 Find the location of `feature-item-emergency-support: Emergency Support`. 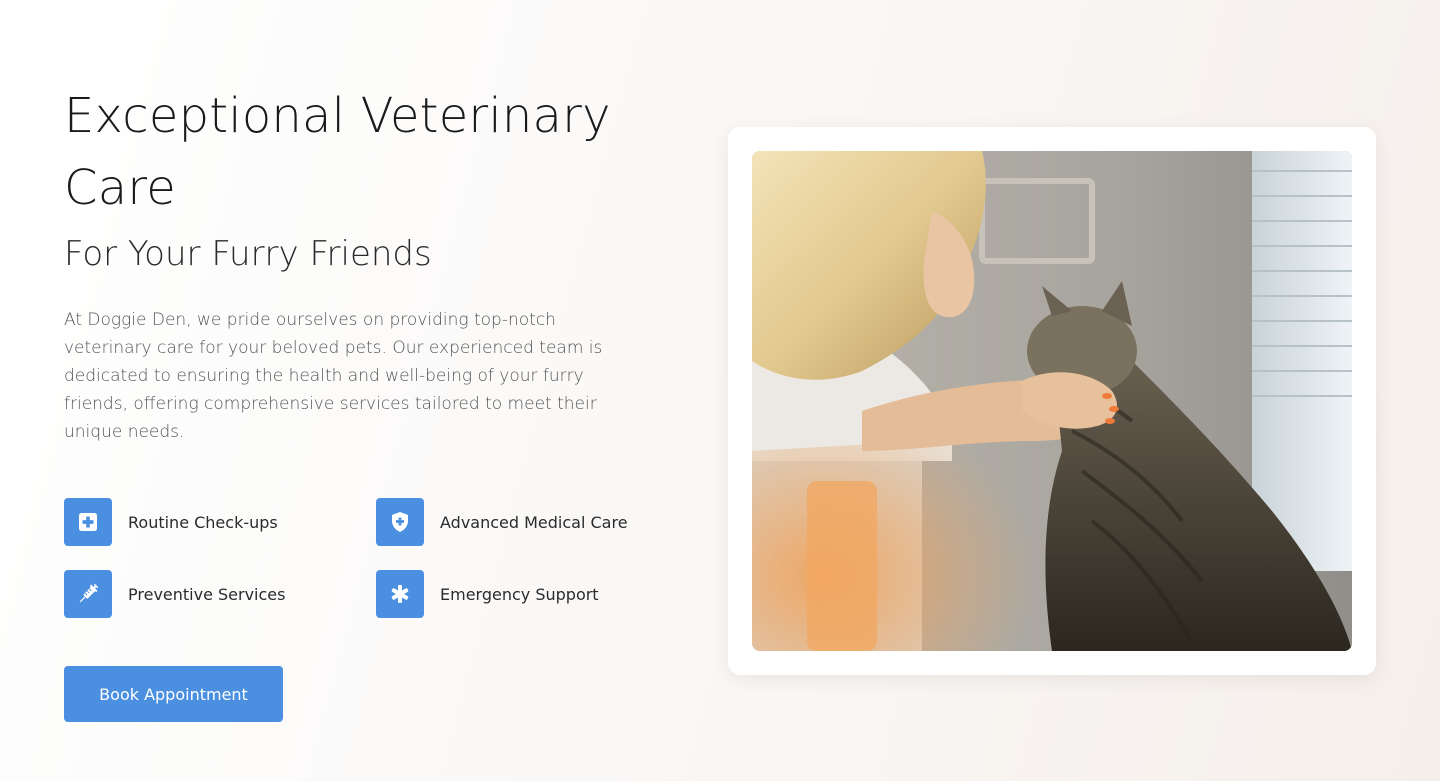

feature-item-emergency-support: Emergency Support is located at coordinates (487, 594).